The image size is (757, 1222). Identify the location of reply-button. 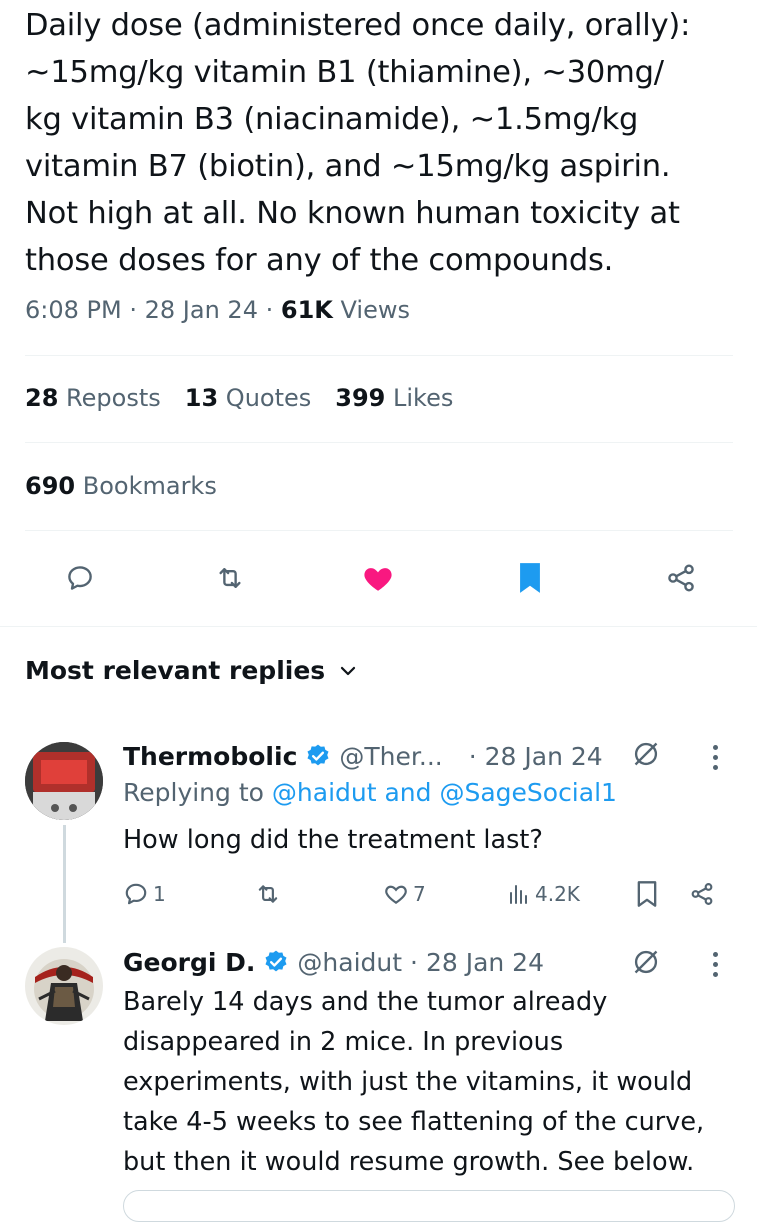
(80, 578).